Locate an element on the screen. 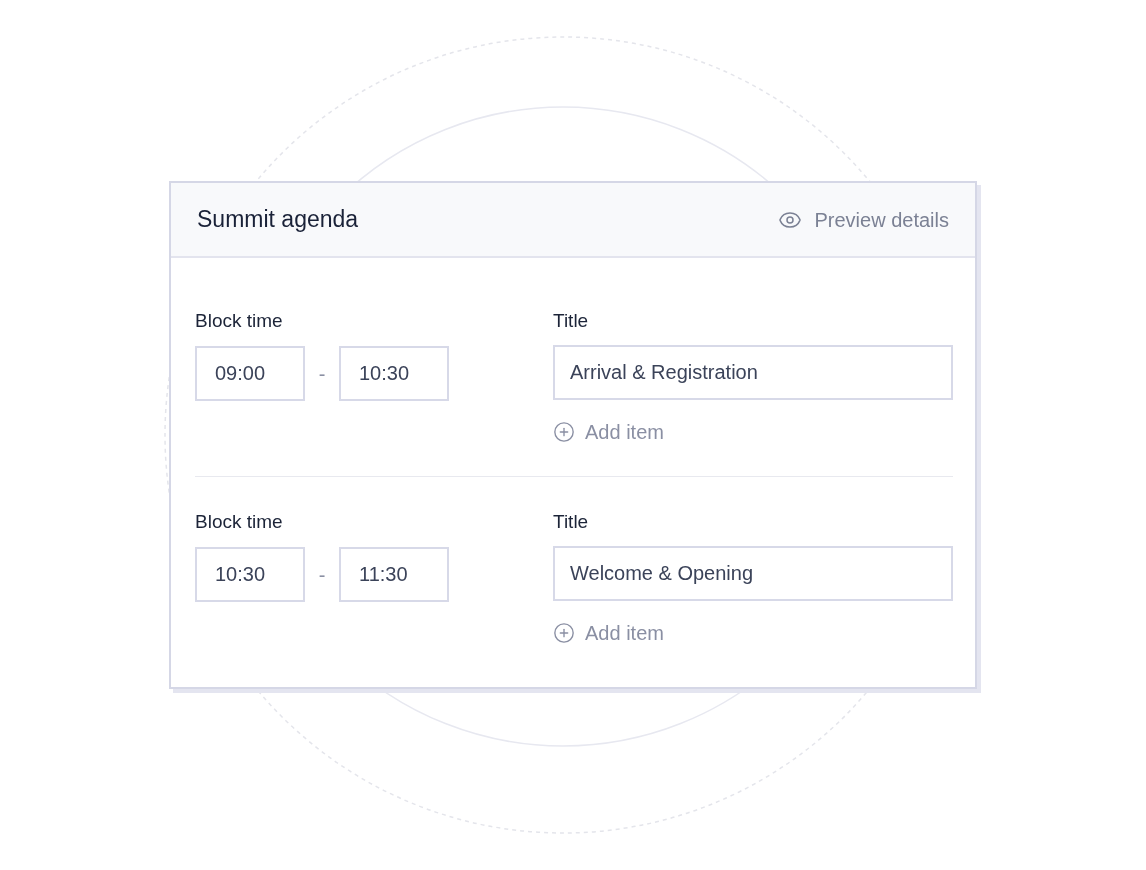  time-field: 11:30 is located at coordinates (394, 574).